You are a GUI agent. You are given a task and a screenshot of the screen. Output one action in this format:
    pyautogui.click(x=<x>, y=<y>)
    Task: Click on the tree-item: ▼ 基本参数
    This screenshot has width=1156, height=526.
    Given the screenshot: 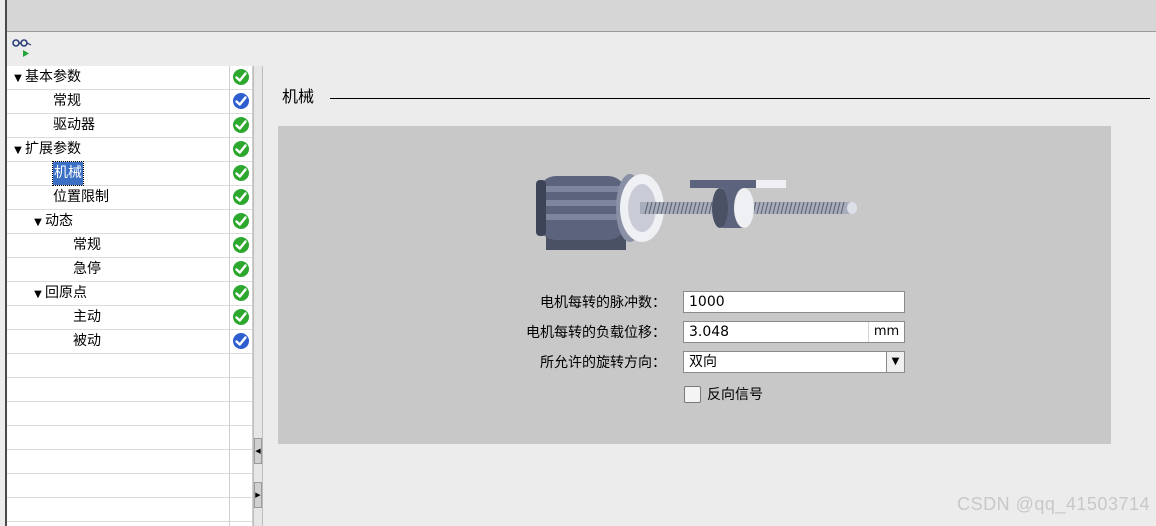 What is the action you would take?
    pyautogui.click(x=118, y=78)
    